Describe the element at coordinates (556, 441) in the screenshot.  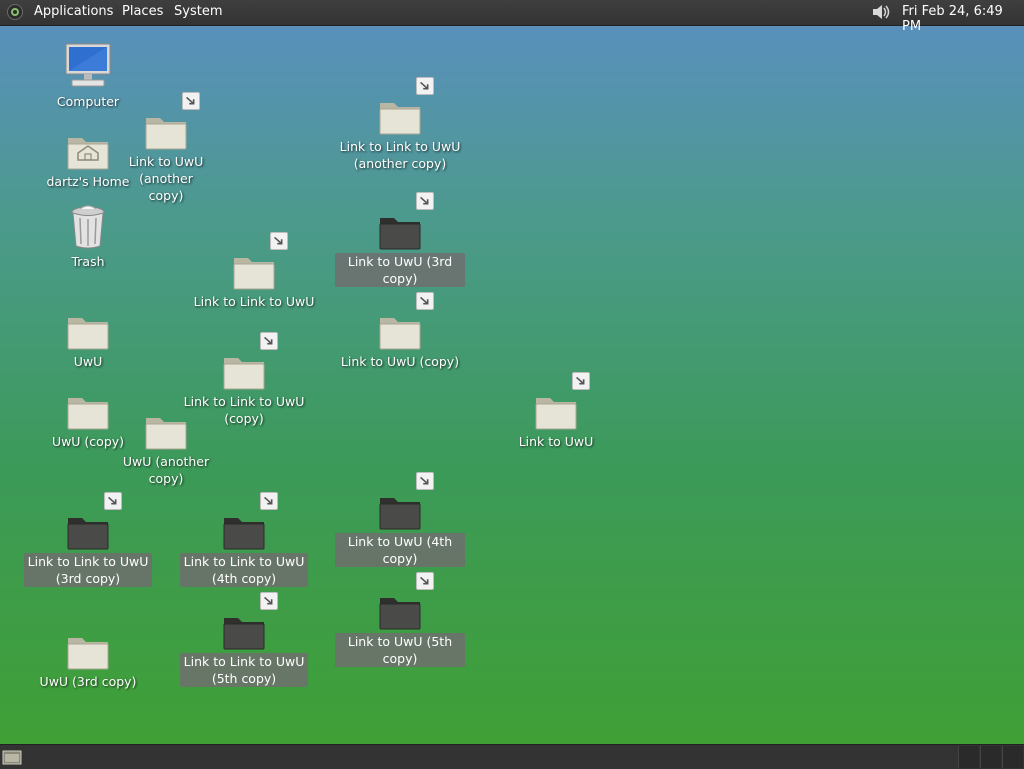
I see `link-uwu-label: Link to UwU` at that location.